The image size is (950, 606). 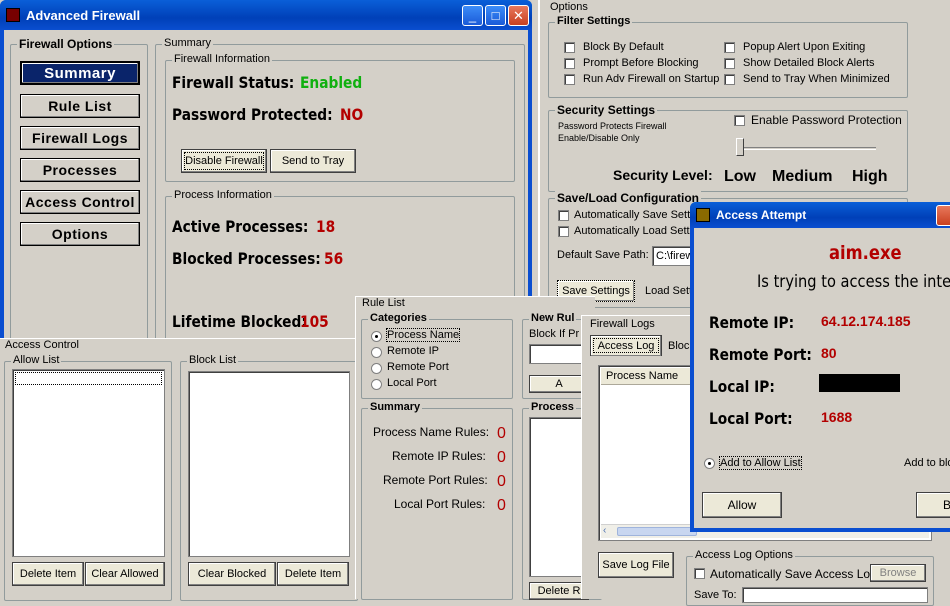 I want to click on auto-save-settings-checkbox, so click(x=563, y=215).